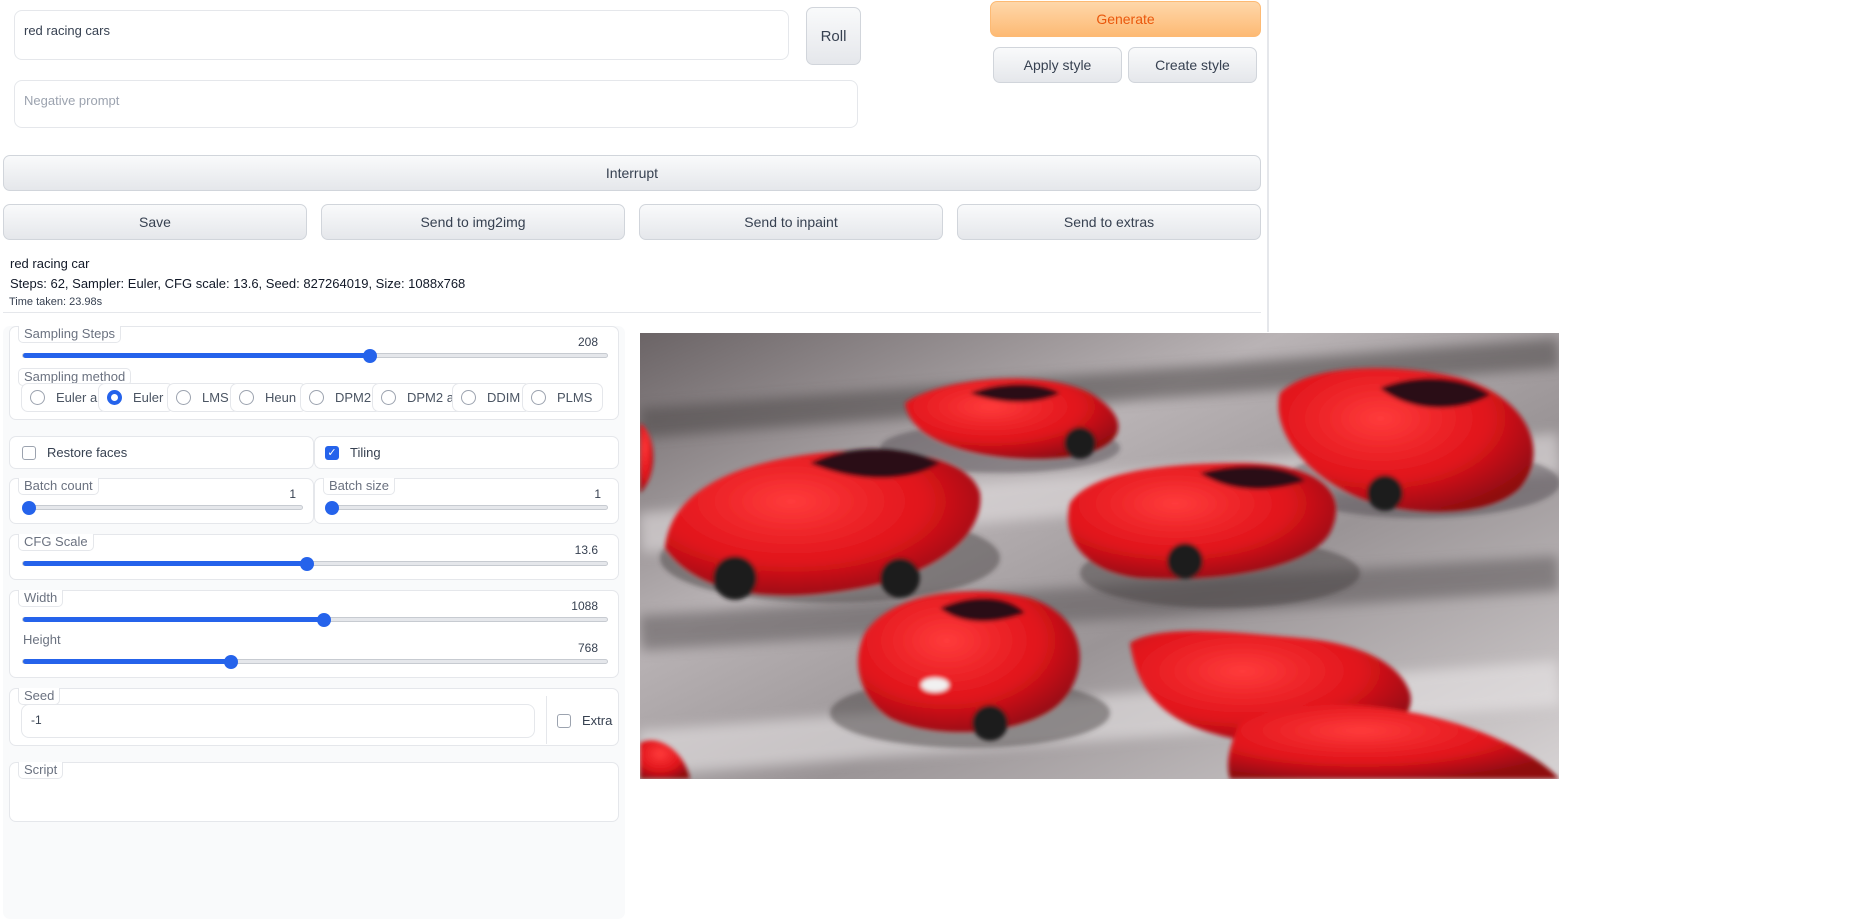 Image resolution: width=1850 pixels, height=919 pixels. Describe the element at coordinates (353, 397) in the screenshot. I see `sampler-option-label: DPM2` at that location.